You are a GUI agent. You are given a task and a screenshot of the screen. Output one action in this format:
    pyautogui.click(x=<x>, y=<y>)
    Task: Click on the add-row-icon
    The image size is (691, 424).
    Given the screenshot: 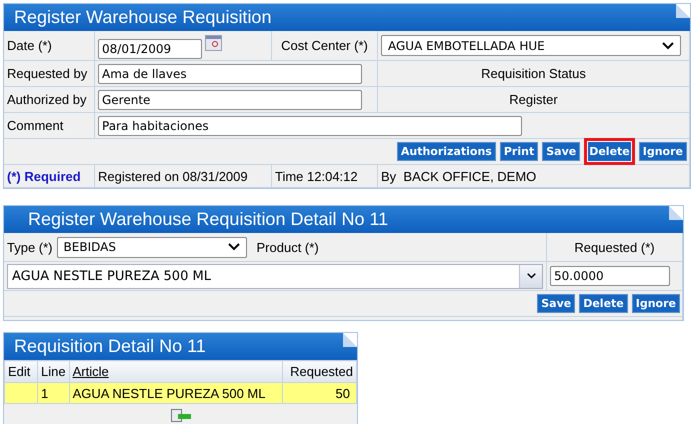 What is the action you would take?
    pyautogui.click(x=180, y=416)
    